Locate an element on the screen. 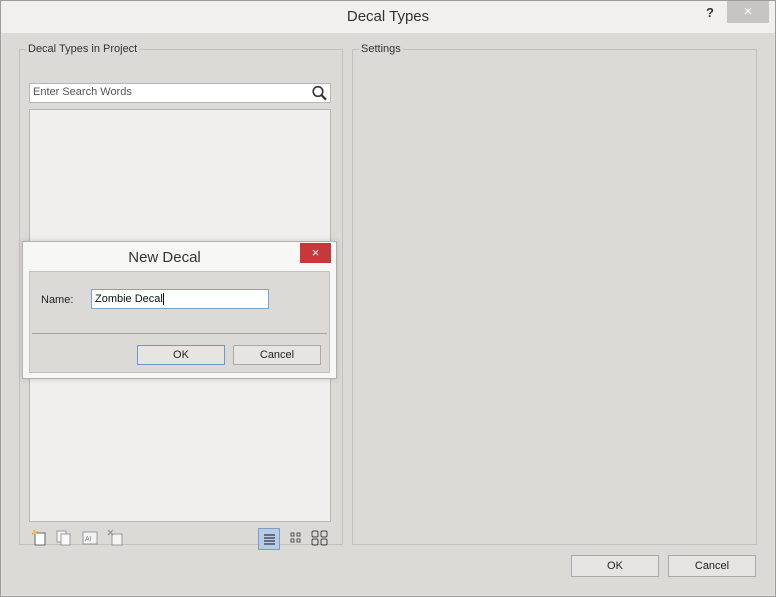  new-decal-dialog: New Decal × Name: Zombie Decal OK Cancel is located at coordinates (179, 310).